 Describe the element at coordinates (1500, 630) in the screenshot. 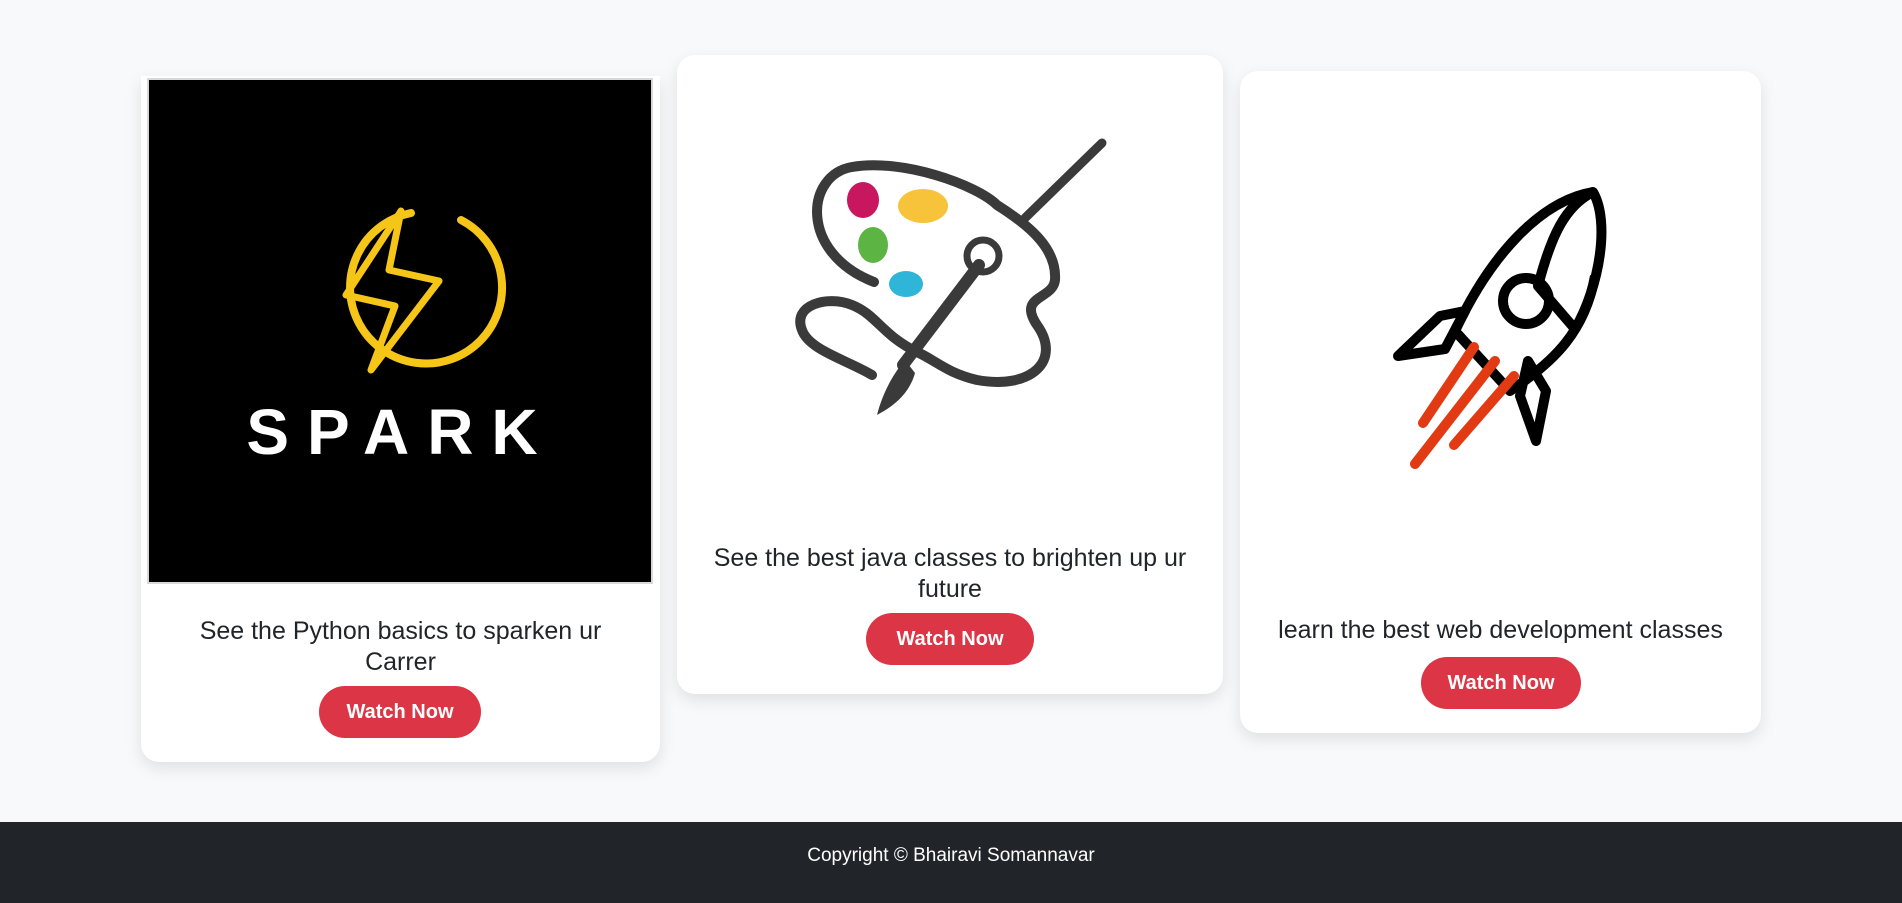

I see `card-text: learn the best web development classes` at that location.